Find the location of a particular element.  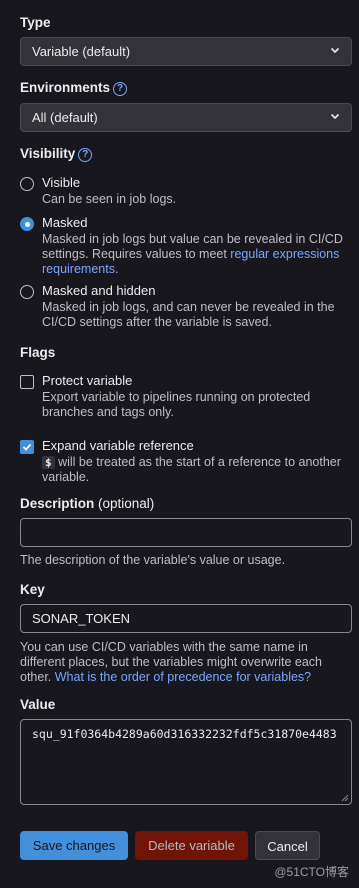

dollar-code: $ is located at coordinates (48, 462).